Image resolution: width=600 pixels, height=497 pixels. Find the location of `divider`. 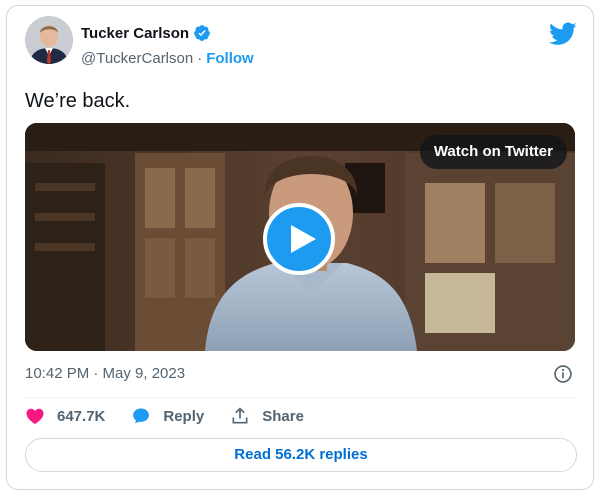

divider is located at coordinates (301, 397).